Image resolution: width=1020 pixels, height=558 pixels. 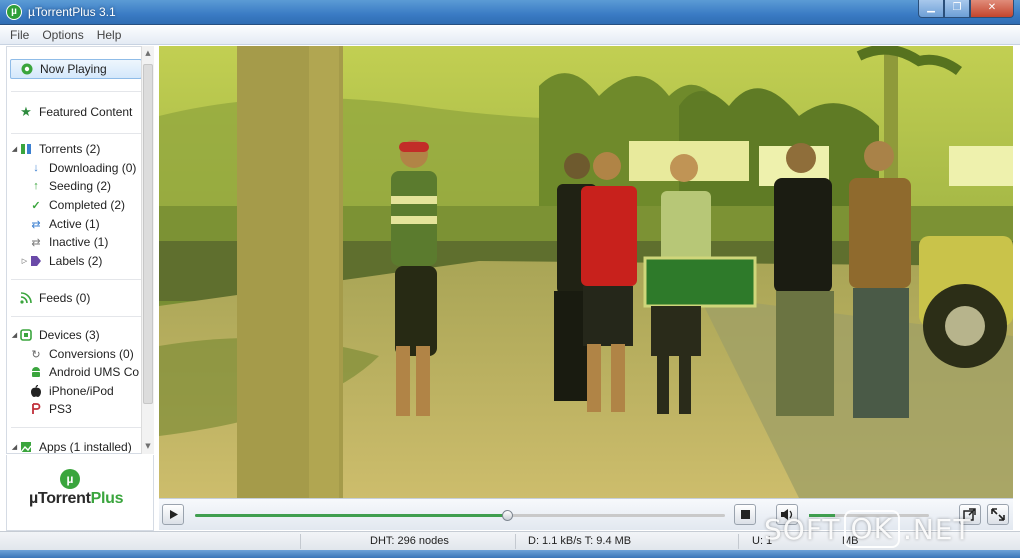 I want to click on fullscreen-button, so click(x=998, y=514).